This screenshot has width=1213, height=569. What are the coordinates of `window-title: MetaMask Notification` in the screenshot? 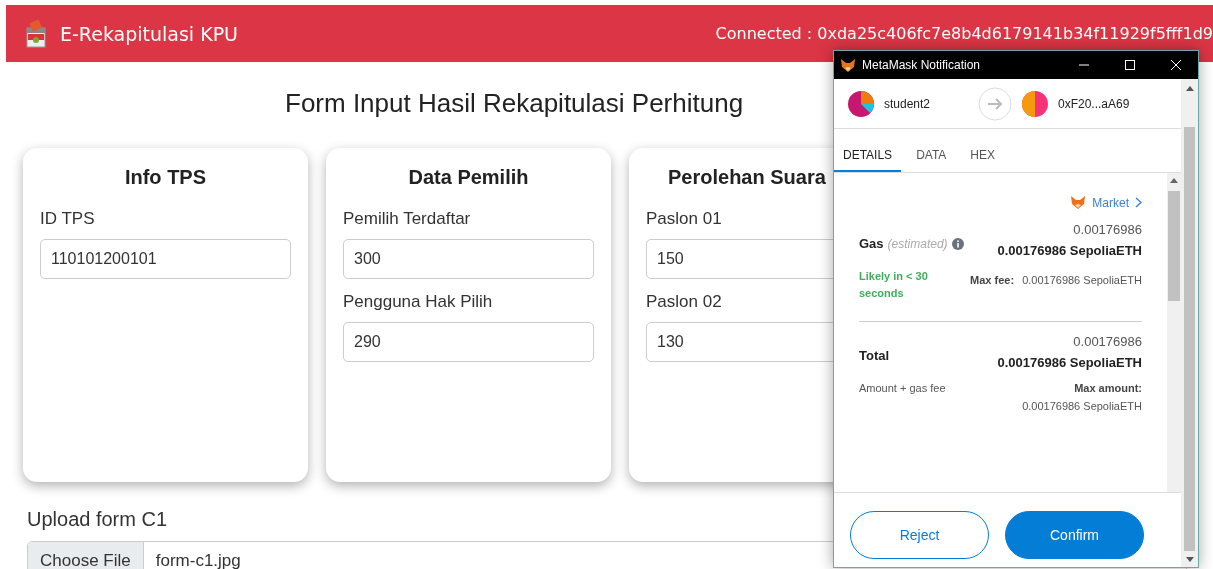 It's located at (922, 65).